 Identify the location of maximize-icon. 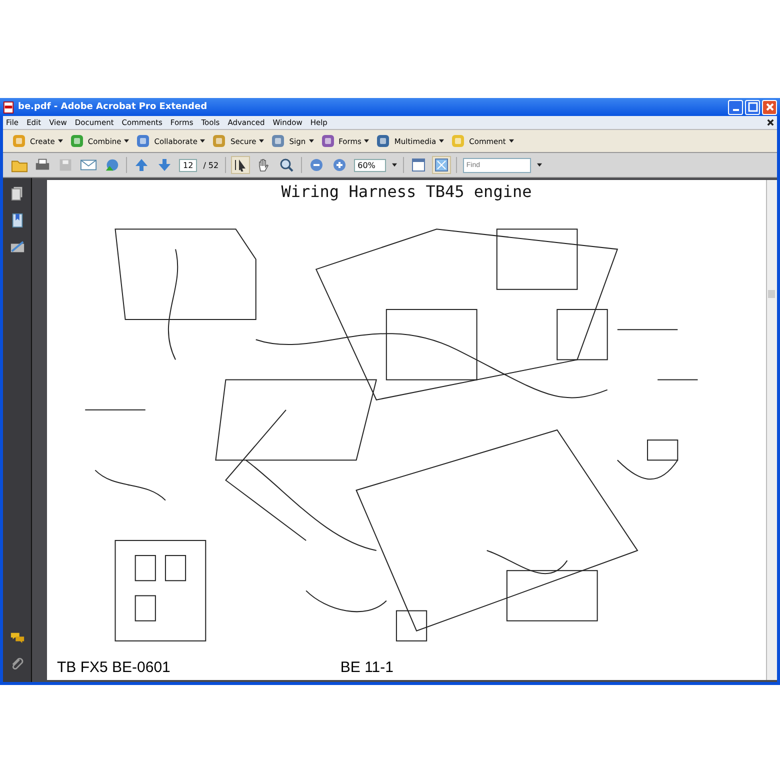
(753, 107).